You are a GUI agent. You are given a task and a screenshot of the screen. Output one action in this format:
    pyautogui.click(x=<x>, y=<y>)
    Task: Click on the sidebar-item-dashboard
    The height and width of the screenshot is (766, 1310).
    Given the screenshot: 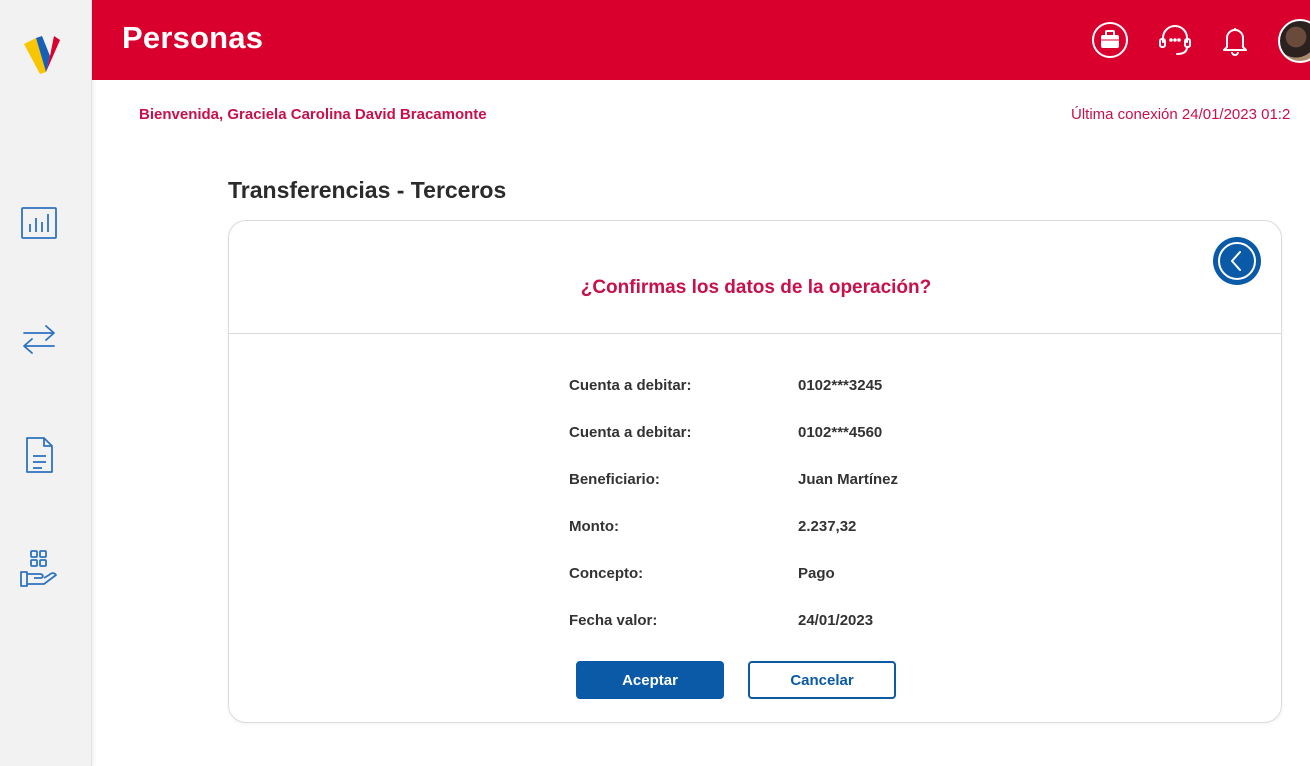 What is the action you would take?
    pyautogui.click(x=39, y=223)
    